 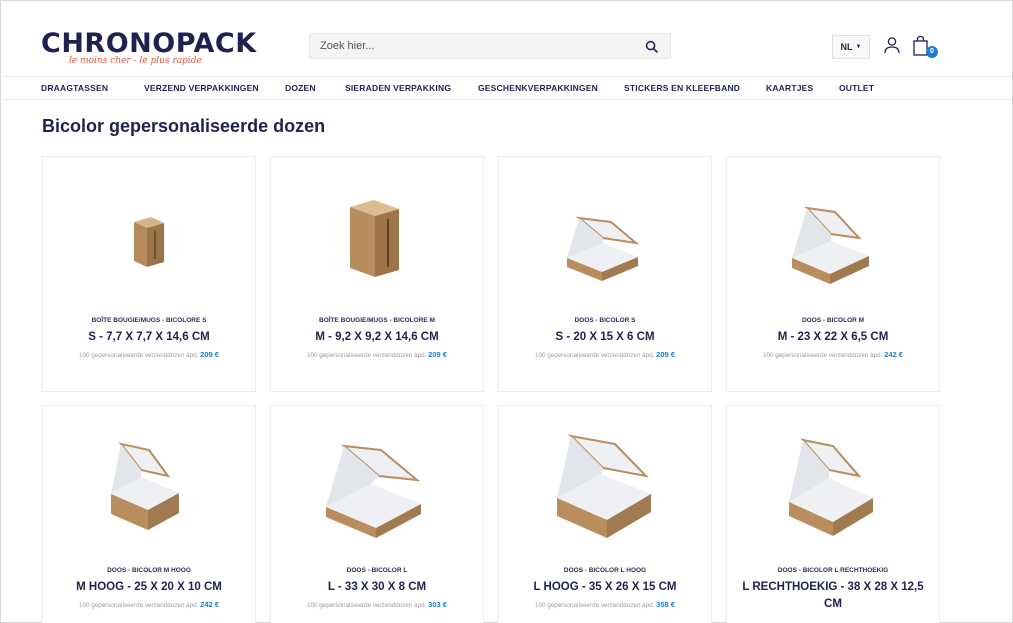 I want to click on nav-item-kaartjes: KAARTJES, so click(x=789, y=88).